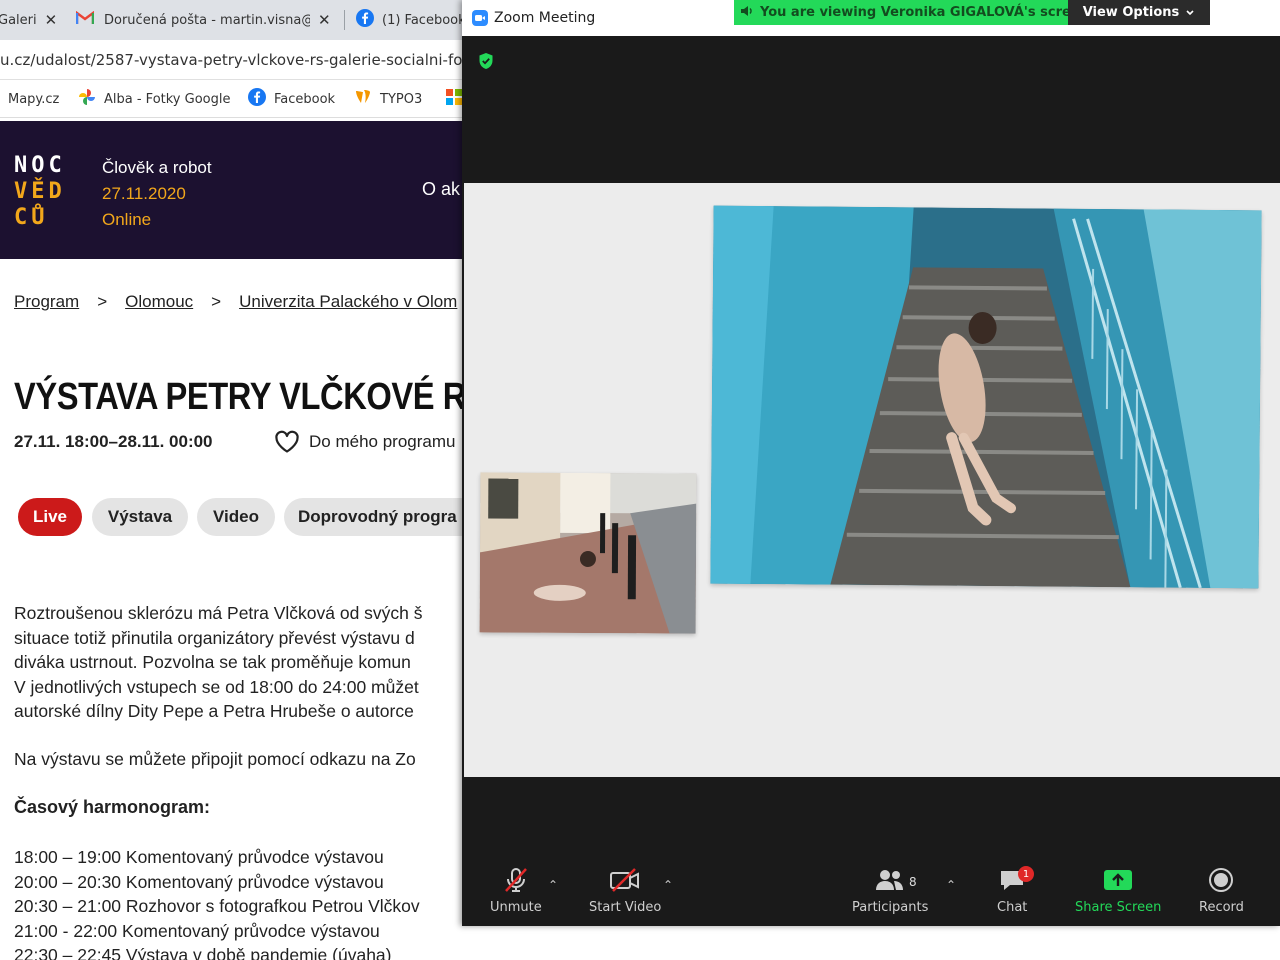  Describe the element at coordinates (140, 517) in the screenshot. I see `tag-vystava: Výstava` at that location.